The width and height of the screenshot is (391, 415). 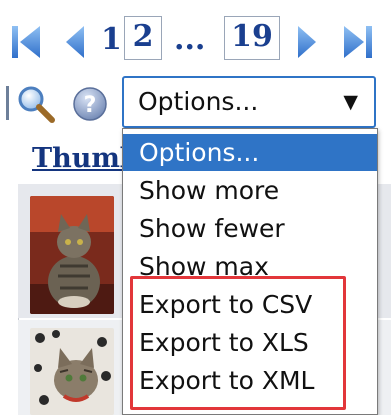 I want to click on next-page-icon, so click(x=307, y=42).